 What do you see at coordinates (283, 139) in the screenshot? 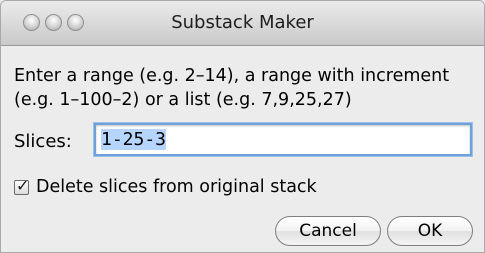
I see `slices-input` at bounding box center [283, 139].